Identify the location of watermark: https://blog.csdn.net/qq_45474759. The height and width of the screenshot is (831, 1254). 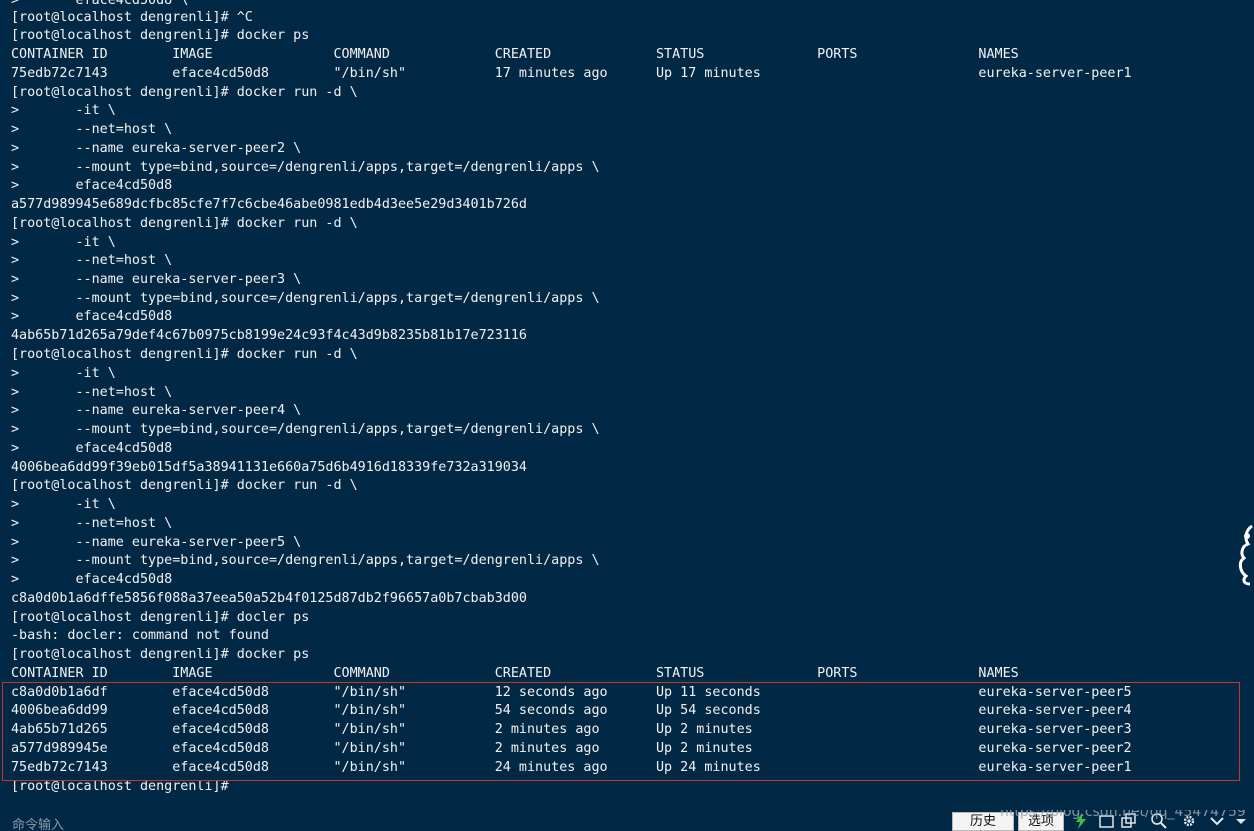
(1123, 815).